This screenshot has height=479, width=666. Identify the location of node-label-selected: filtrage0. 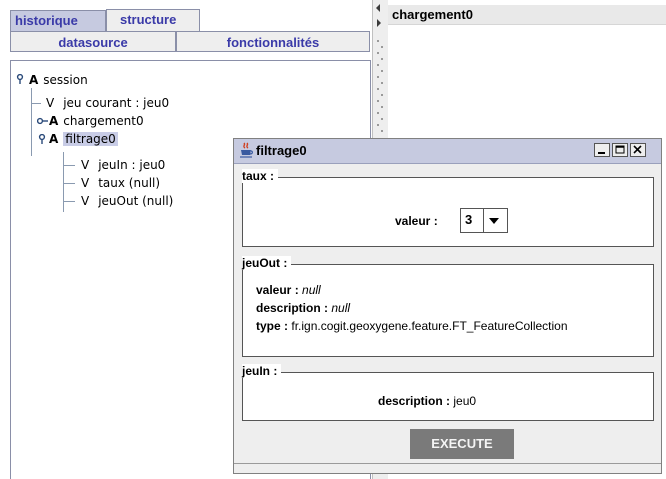
(90, 139).